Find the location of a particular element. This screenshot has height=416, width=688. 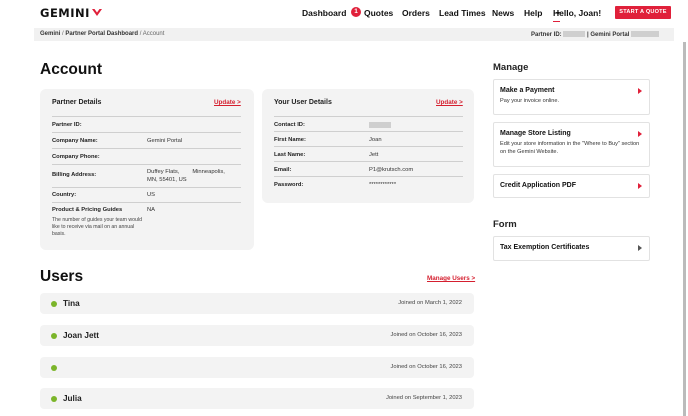

user-joined-date: Joined on September 1, 2023 is located at coordinates (423, 398).